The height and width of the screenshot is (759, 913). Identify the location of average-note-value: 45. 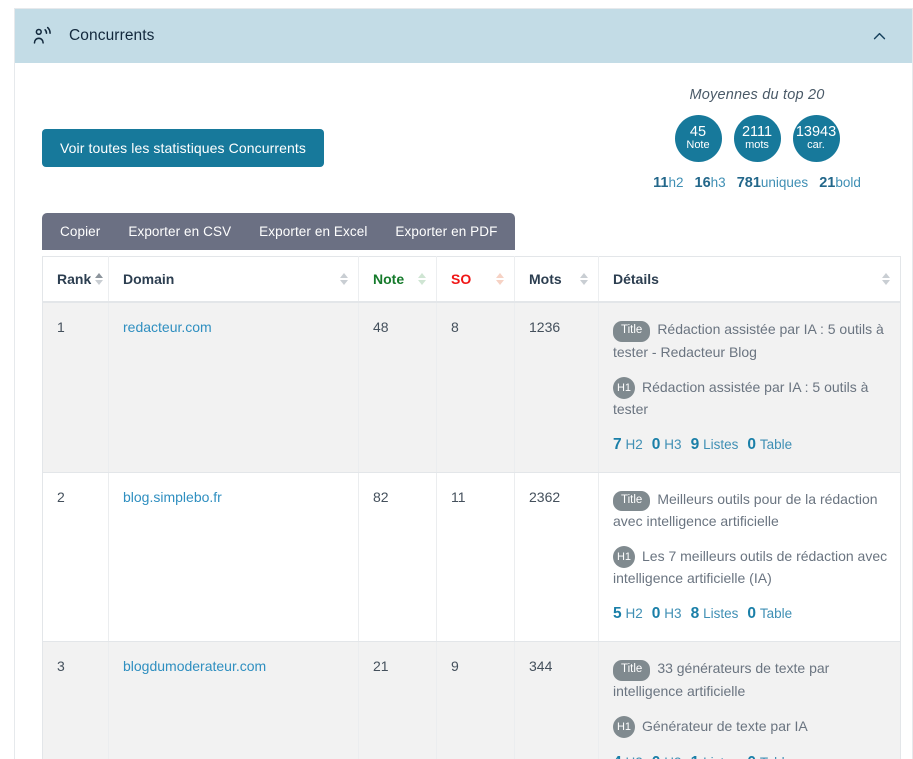
(698, 131).